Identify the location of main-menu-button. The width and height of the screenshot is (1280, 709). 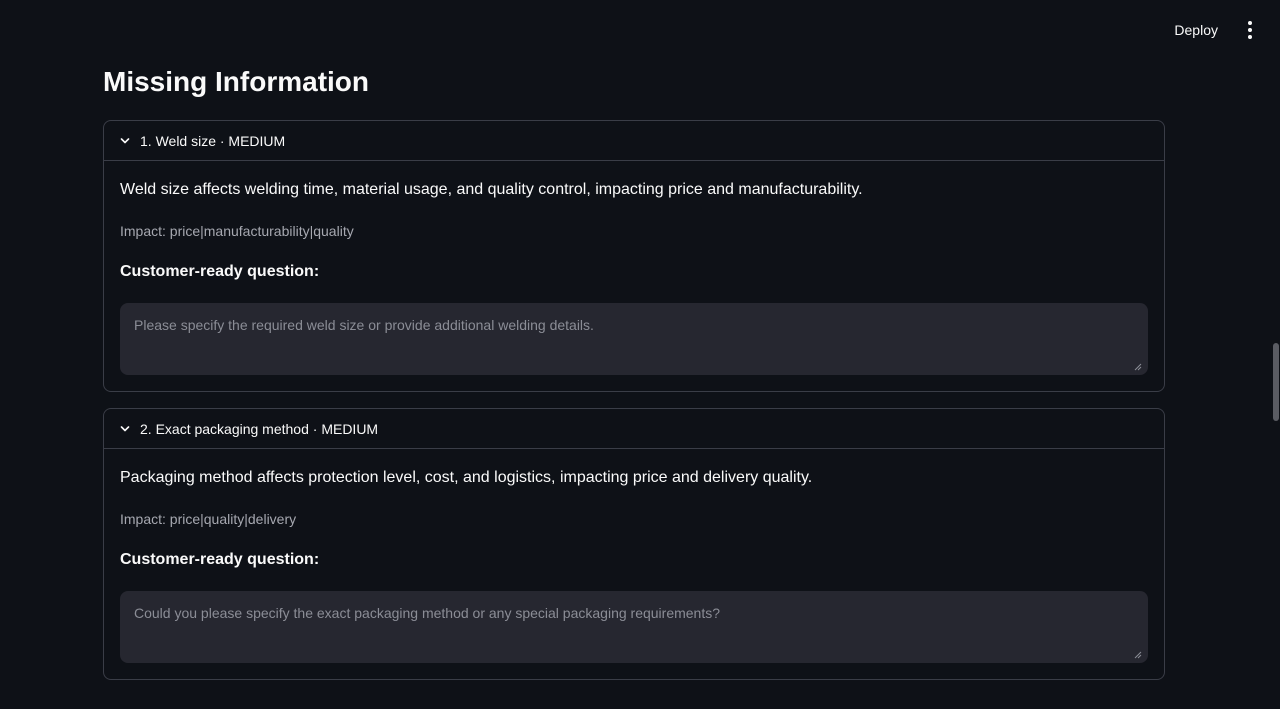
(1250, 30).